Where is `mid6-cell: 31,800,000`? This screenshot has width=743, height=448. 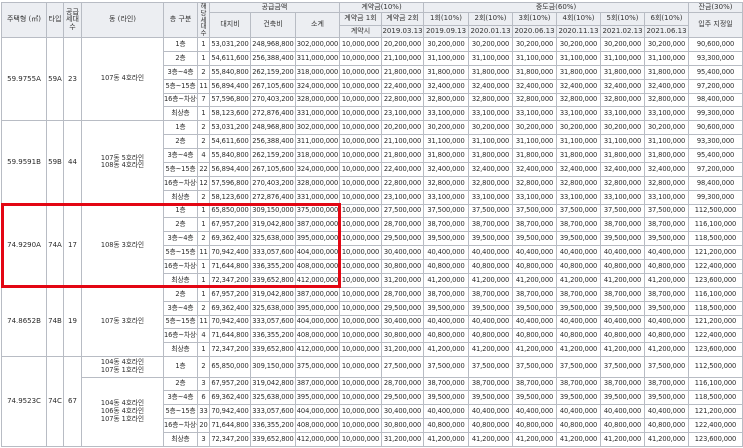 mid6-cell: 31,800,000 is located at coordinates (666, 155).